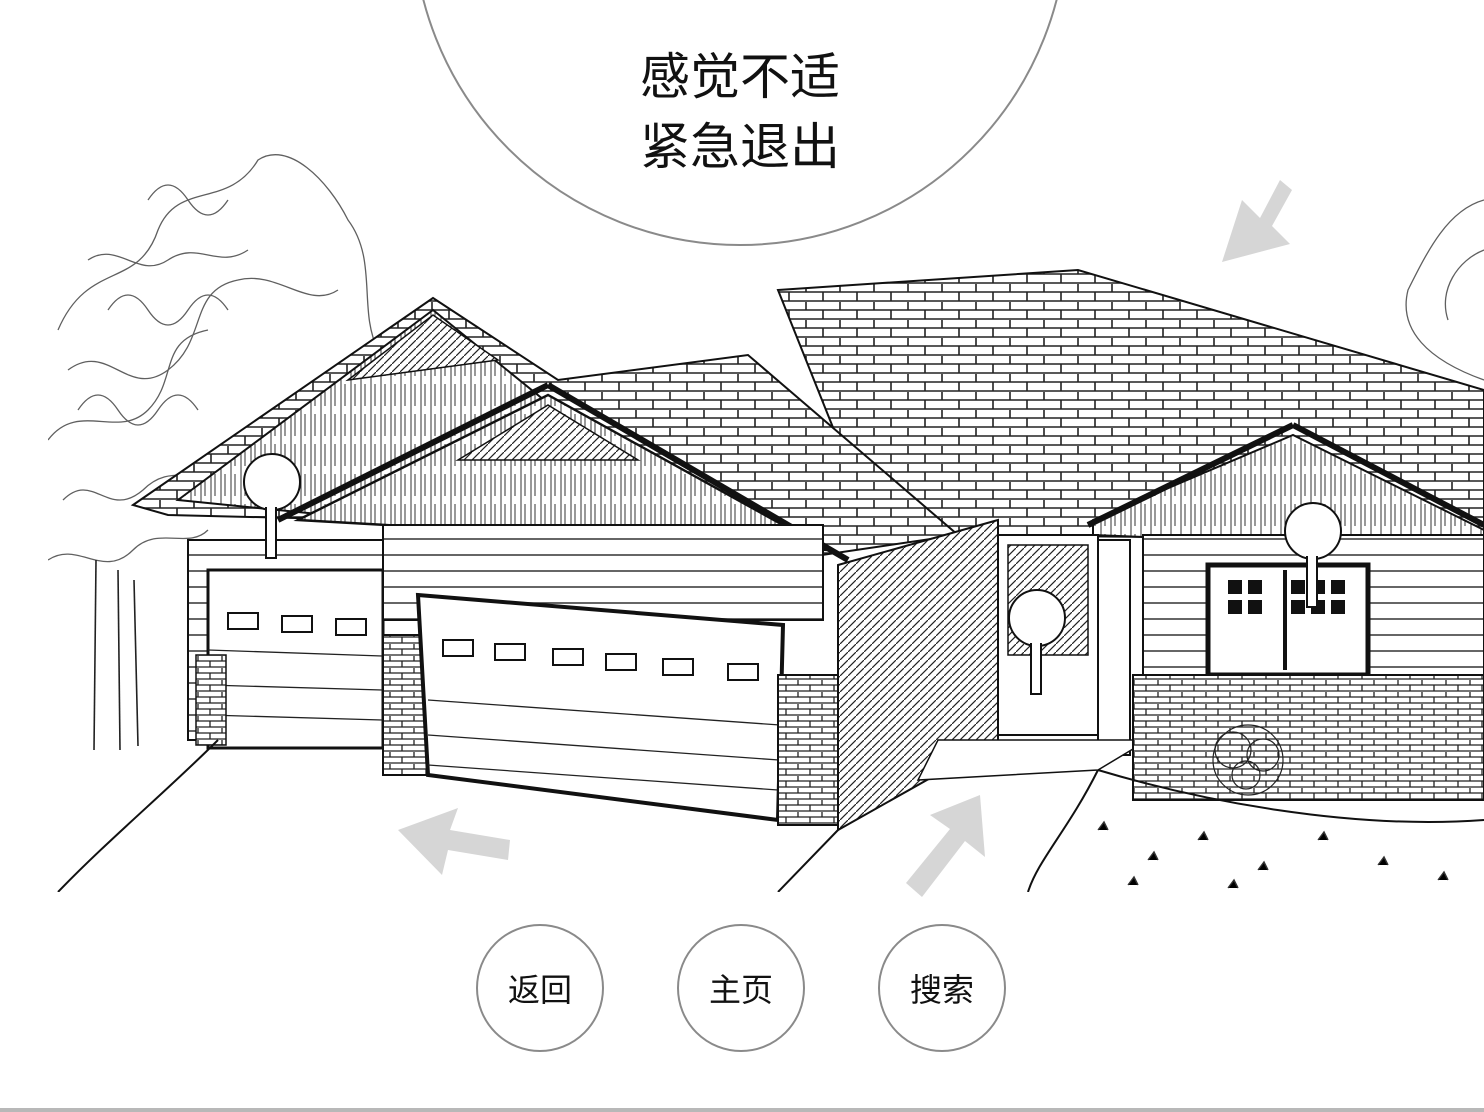  Describe the element at coordinates (741, 988) in the screenshot. I see `home-button: 主页` at that location.